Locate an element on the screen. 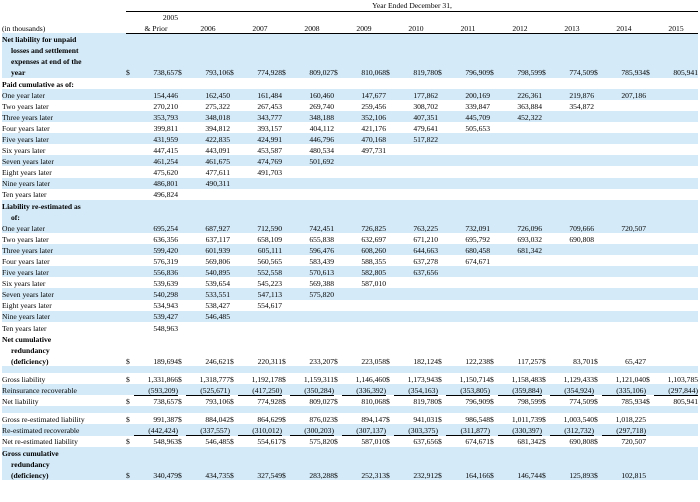 This screenshot has width=700, height=502. cell-1: 162,450 is located at coordinates (217, 95).